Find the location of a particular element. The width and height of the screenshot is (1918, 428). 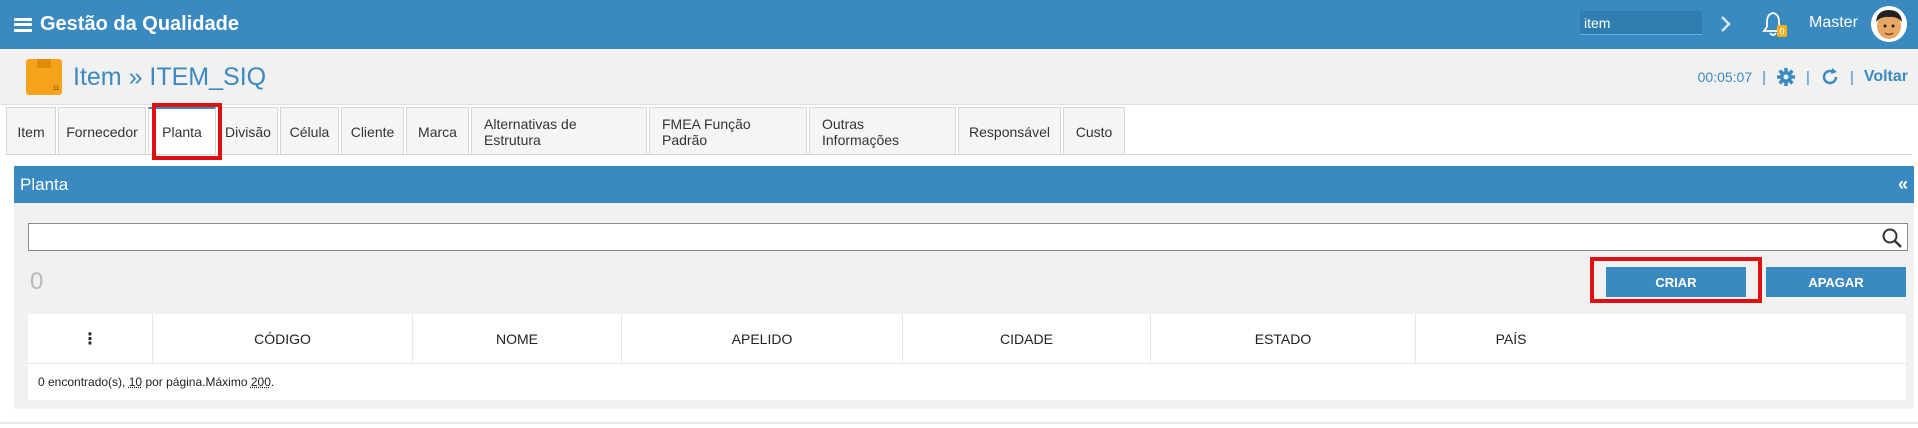

refresh-icon is located at coordinates (1830, 77).